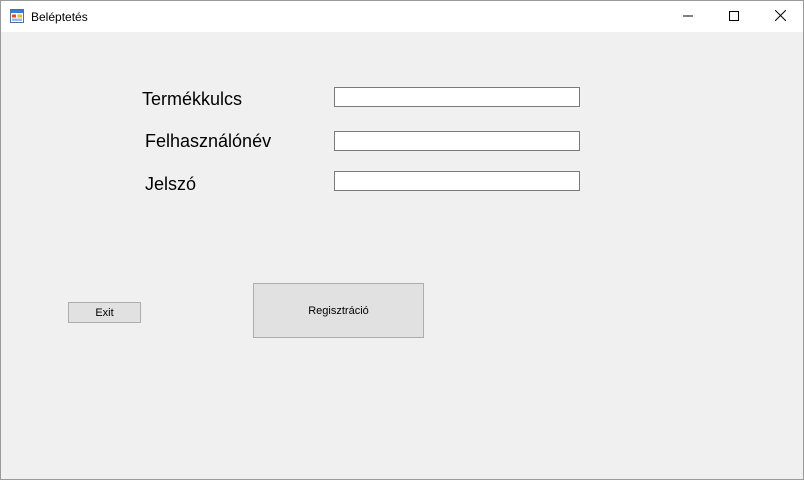  What do you see at coordinates (457, 141) in the screenshot?
I see `username-input` at bounding box center [457, 141].